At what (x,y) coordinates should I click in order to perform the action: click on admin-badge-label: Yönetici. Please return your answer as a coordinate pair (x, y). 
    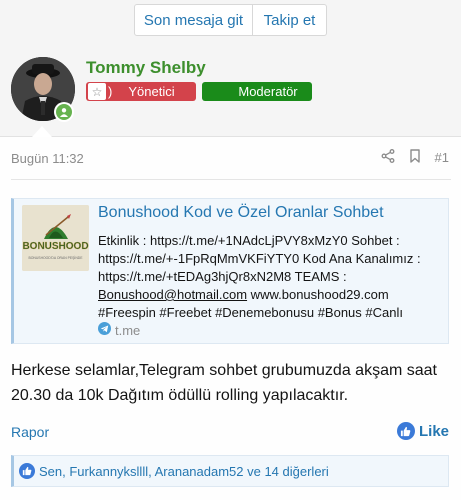
    Looking at the image, I should click on (151, 91).